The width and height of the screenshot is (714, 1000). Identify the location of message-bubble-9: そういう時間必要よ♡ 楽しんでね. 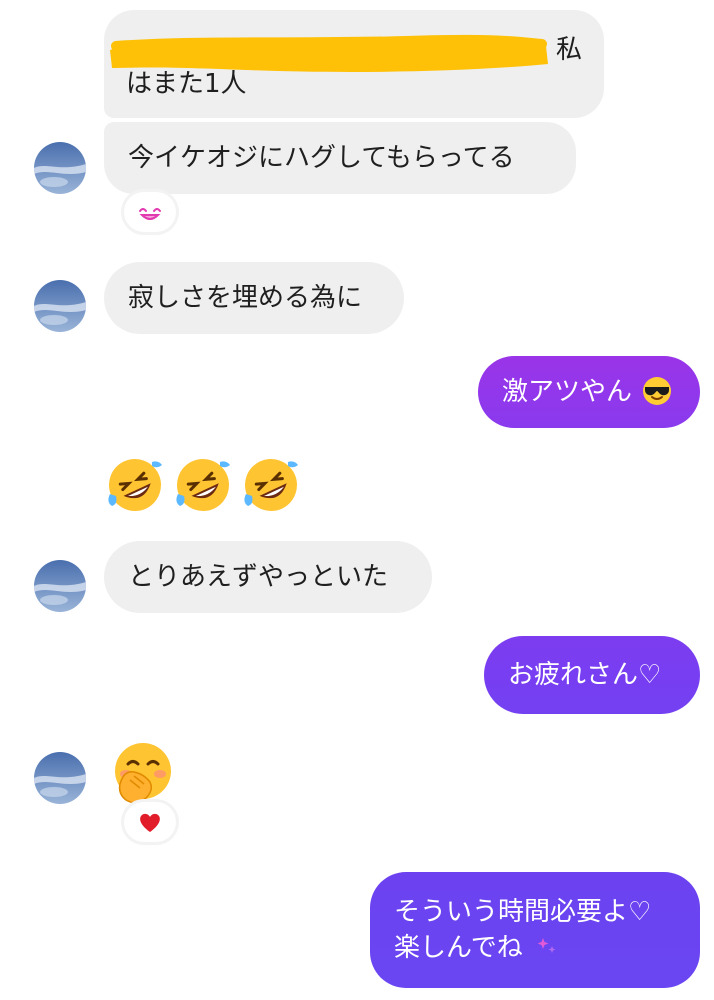
(535, 930).